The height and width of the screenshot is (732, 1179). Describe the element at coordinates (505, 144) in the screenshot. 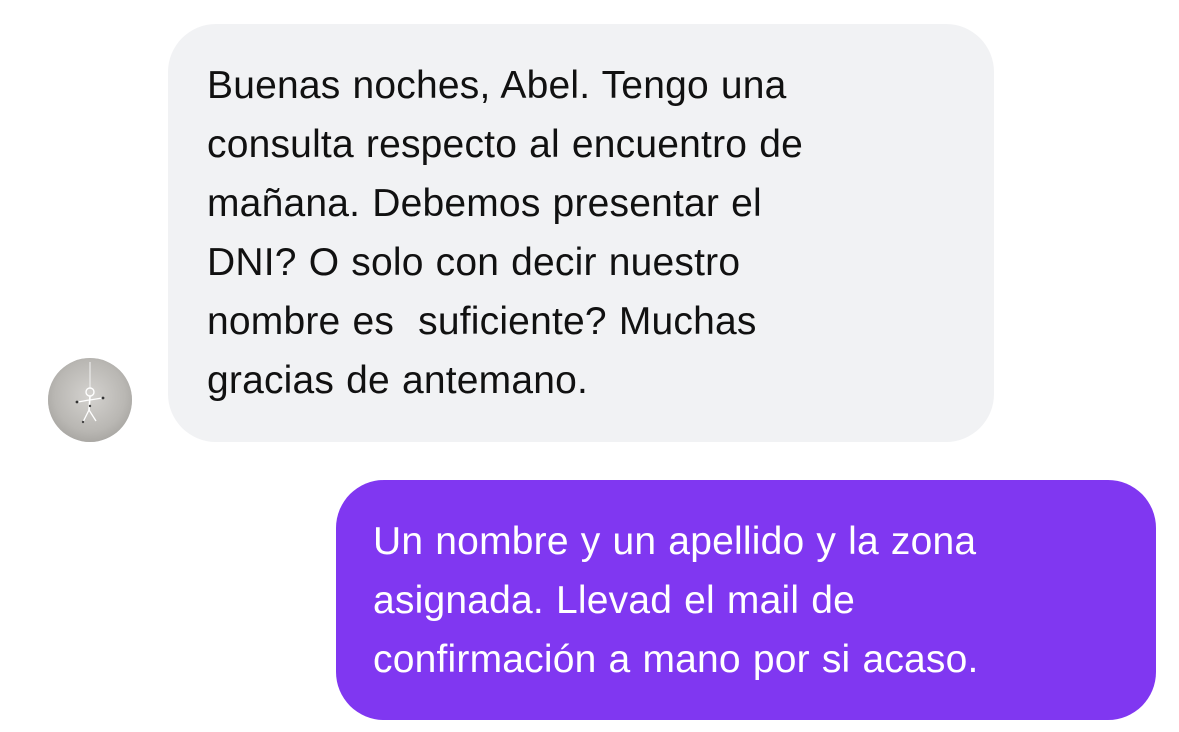

I see `message-text-line: consulta respecto al encuentro de` at that location.